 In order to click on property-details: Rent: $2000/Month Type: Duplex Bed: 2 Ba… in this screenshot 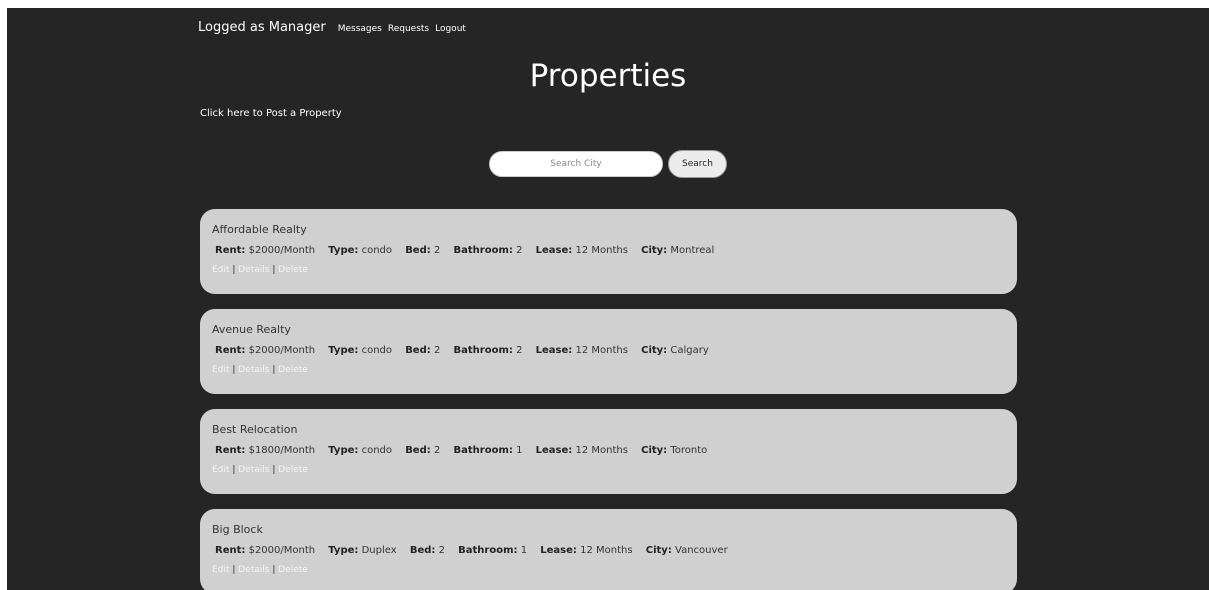, I will do `click(610, 551)`.